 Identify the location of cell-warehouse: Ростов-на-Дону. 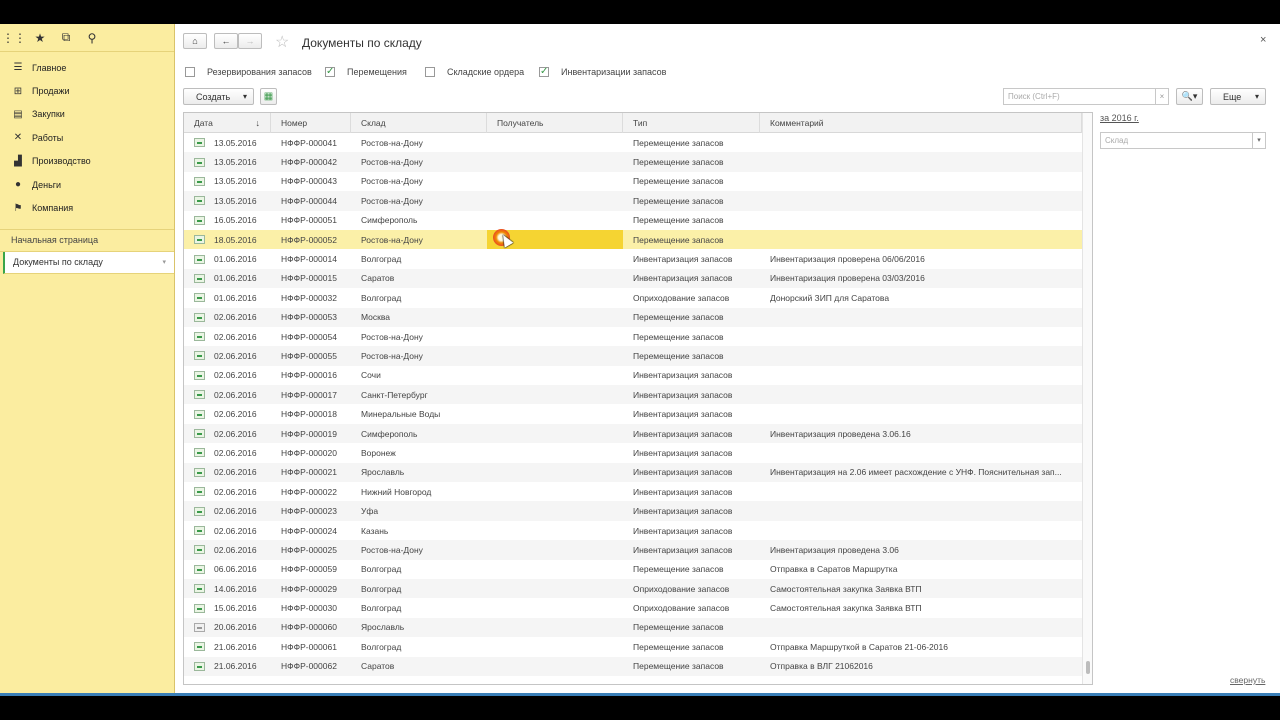
(419, 549).